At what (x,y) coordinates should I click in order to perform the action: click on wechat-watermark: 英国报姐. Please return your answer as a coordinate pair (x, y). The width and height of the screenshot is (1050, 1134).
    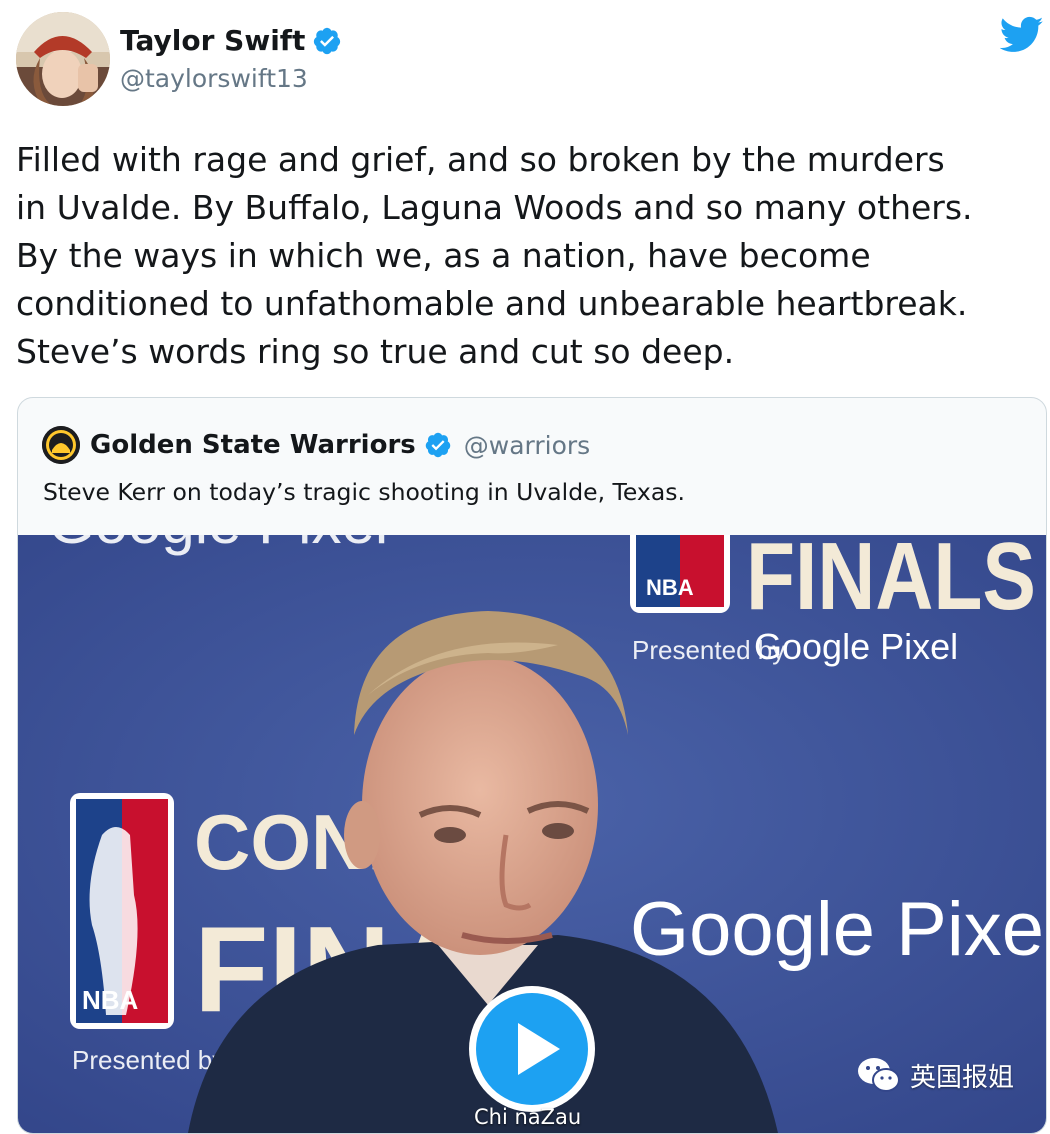
    Looking at the image, I should click on (935, 1075).